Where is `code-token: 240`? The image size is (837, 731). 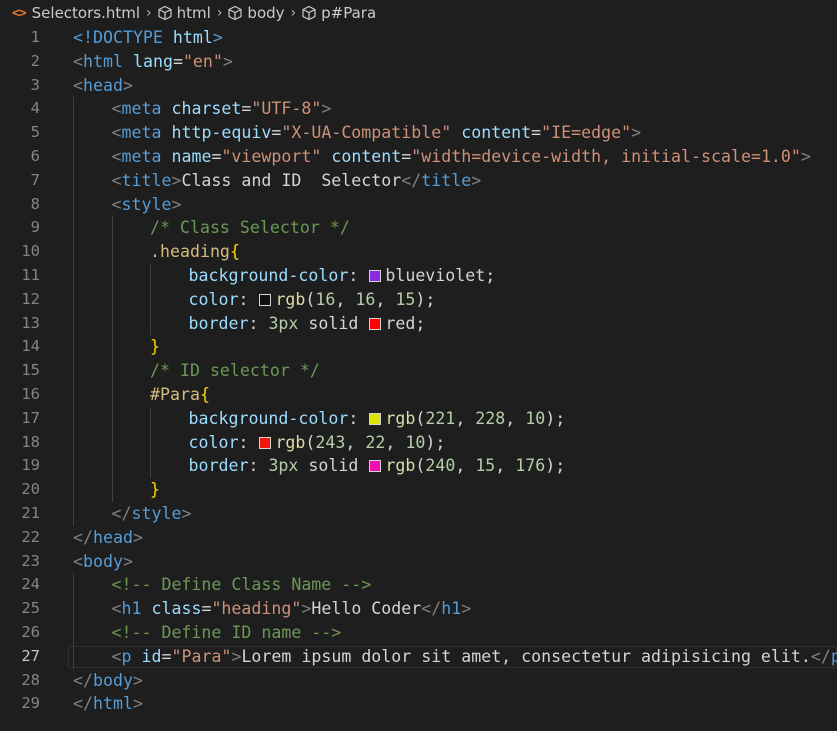 code-token: 240 is located at coordinates (440, 466).